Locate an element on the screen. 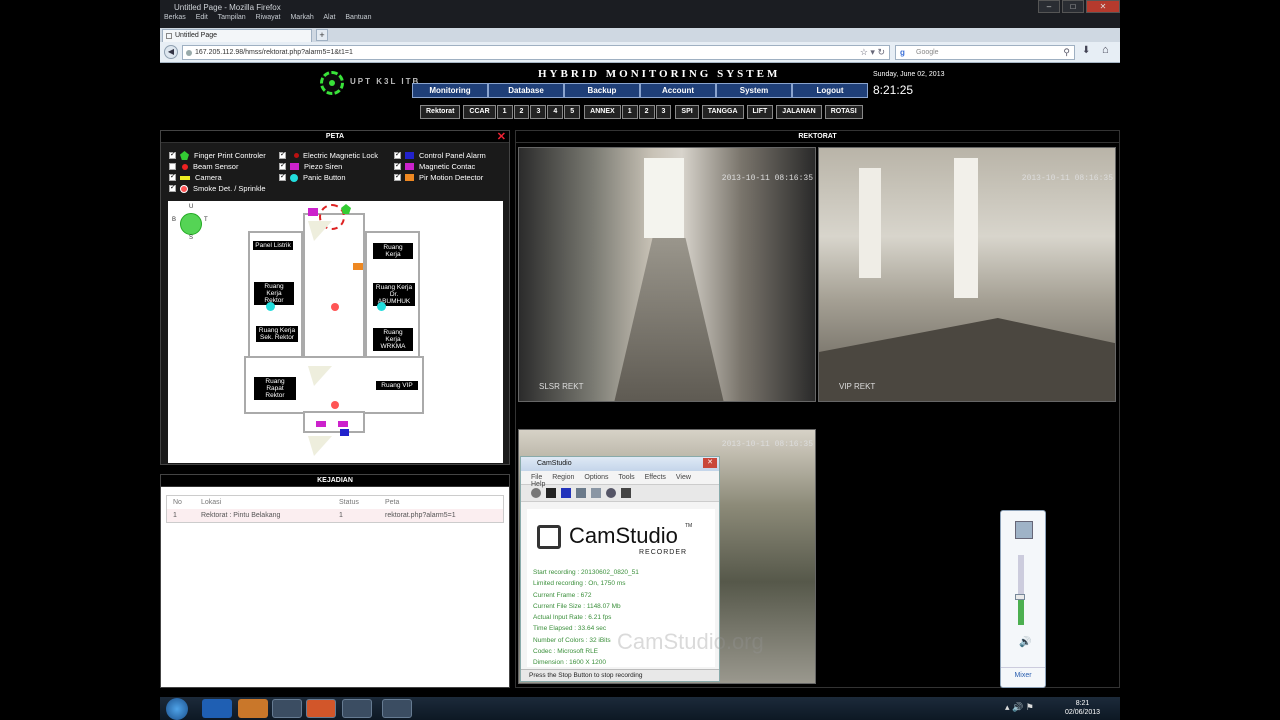  back-icon: ◀ is located at coordinates (171, 52).